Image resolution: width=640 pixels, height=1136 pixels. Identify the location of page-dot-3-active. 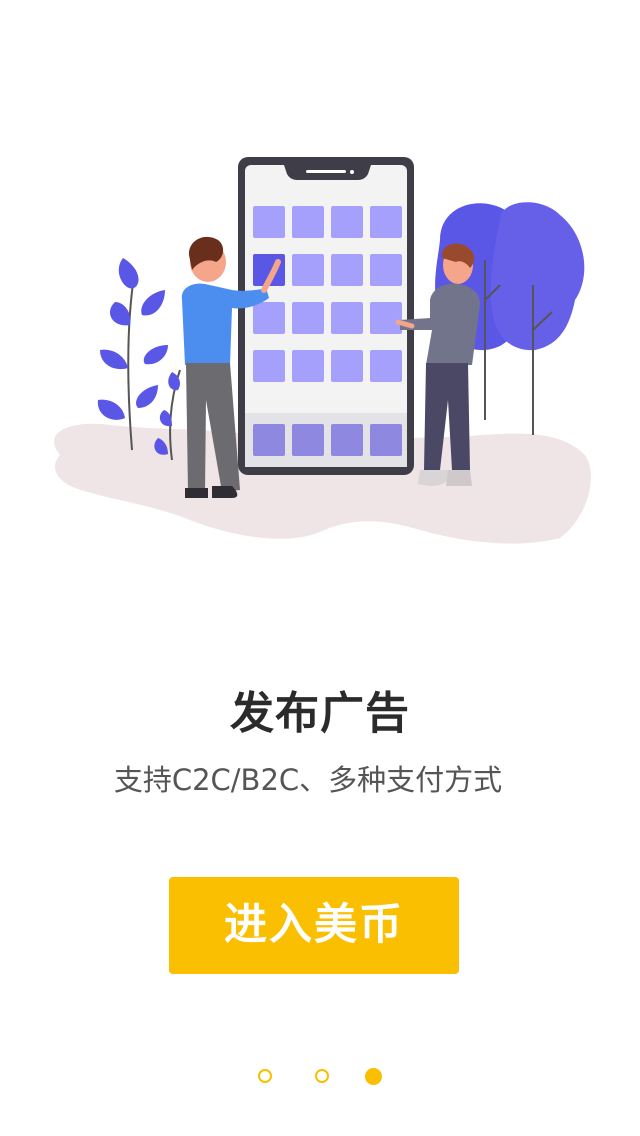
(373, 1076).